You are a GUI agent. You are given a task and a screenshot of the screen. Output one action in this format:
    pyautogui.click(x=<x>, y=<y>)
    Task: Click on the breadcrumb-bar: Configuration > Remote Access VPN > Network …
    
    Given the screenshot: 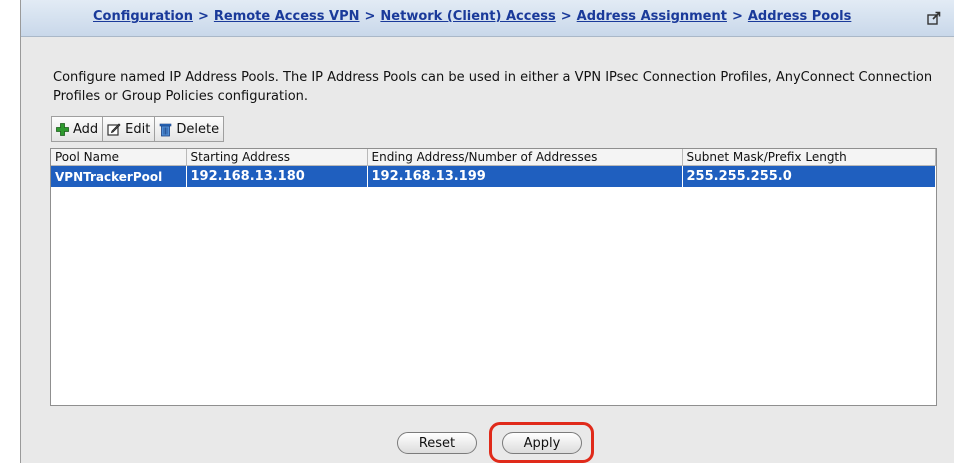 What is the action you would take?
    pyautogui.click(x=487, y=18)
    